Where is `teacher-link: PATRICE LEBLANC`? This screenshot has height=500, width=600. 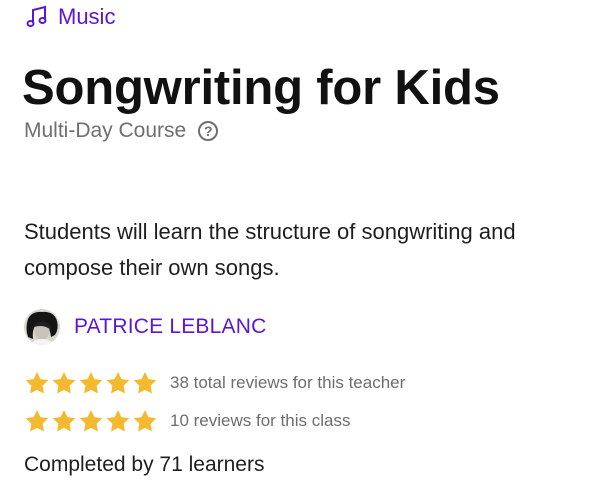 teacher-link: PATRICE LEBLANC is located at coordinates (145, 327).